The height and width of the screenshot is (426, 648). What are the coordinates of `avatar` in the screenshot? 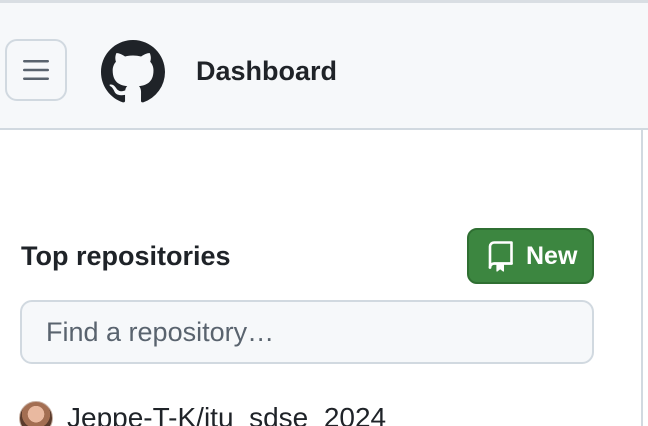 It's located at (36, 413).